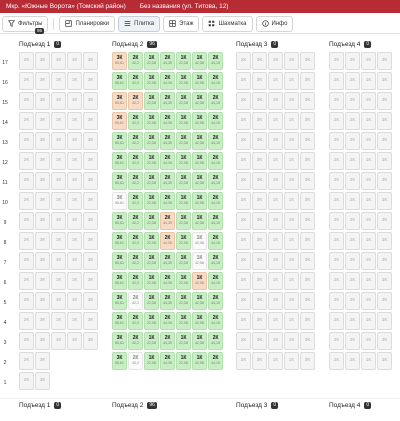 The height and width of the screenshot is (421, 400). I want to click on tile-tab: Плитка, so click(139, 23).